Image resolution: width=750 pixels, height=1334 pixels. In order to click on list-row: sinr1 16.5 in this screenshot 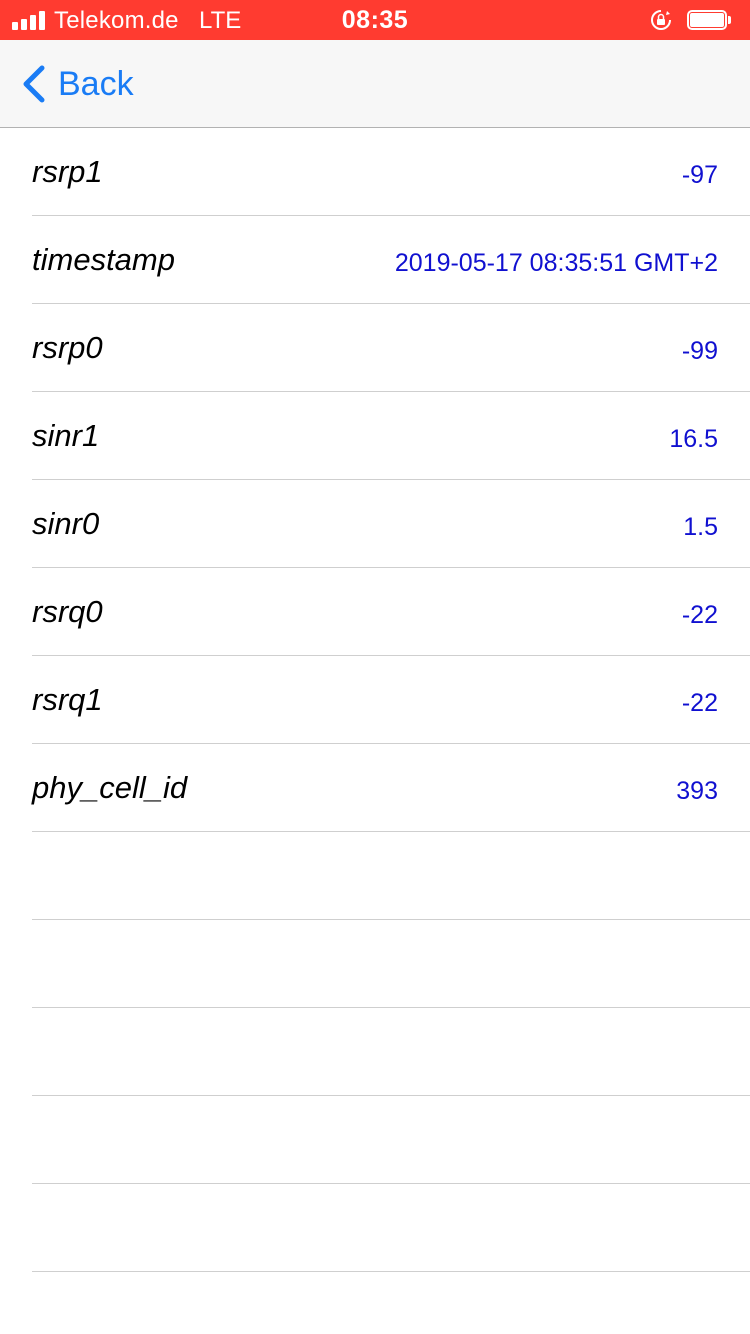, I will do `click(391, 436)`.